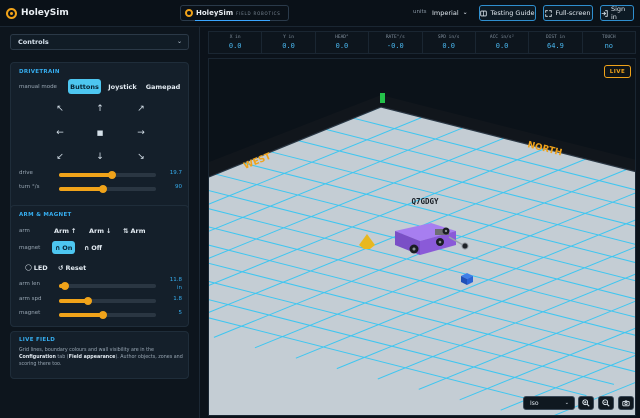  I want to click on magnet-strength-value: 5, so click(180, 313).